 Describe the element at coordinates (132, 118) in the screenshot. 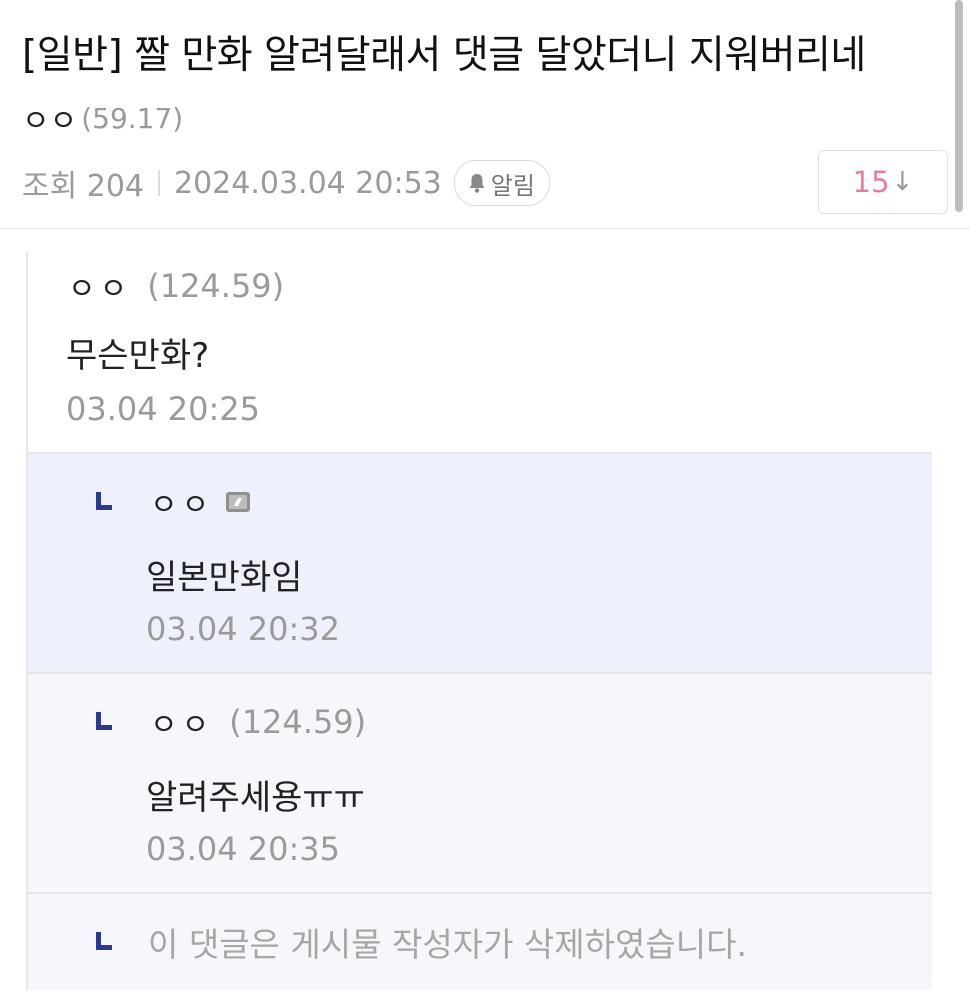

I see `post-author-ip: (59.17)` at that location.